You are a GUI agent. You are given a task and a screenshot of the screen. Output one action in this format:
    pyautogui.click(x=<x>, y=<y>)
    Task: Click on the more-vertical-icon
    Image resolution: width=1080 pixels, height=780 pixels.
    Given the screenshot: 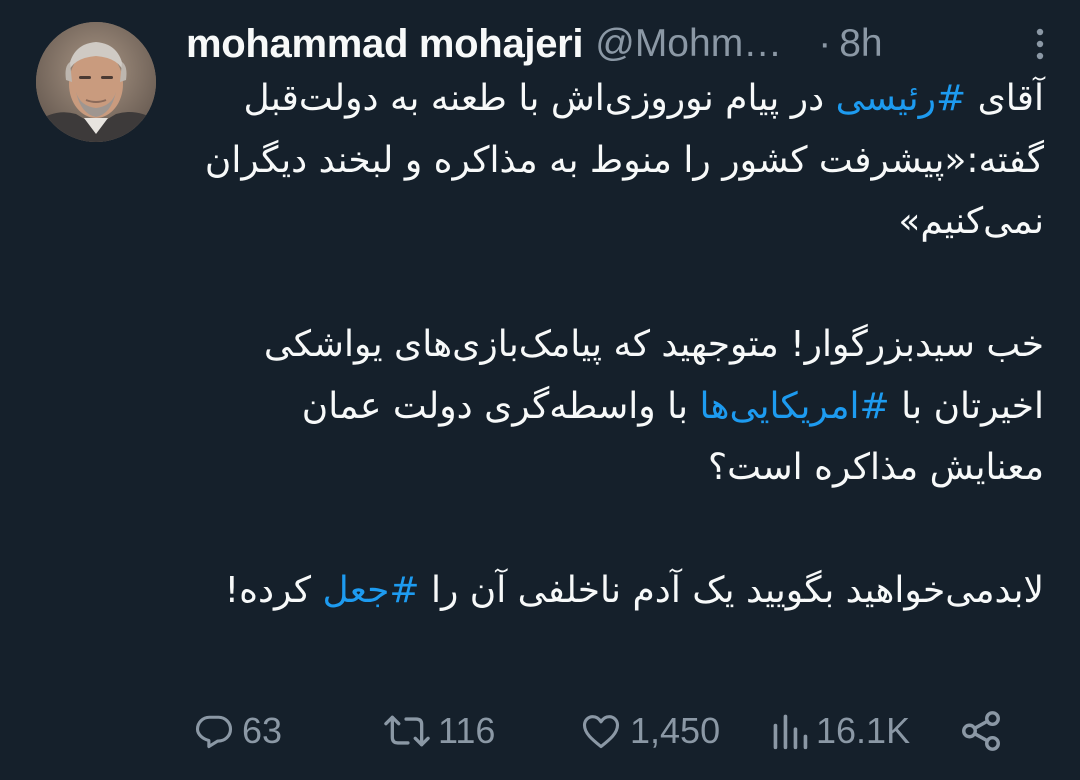 What is the action you would take?
    pyautogui.click(x=1040, y=44)
    